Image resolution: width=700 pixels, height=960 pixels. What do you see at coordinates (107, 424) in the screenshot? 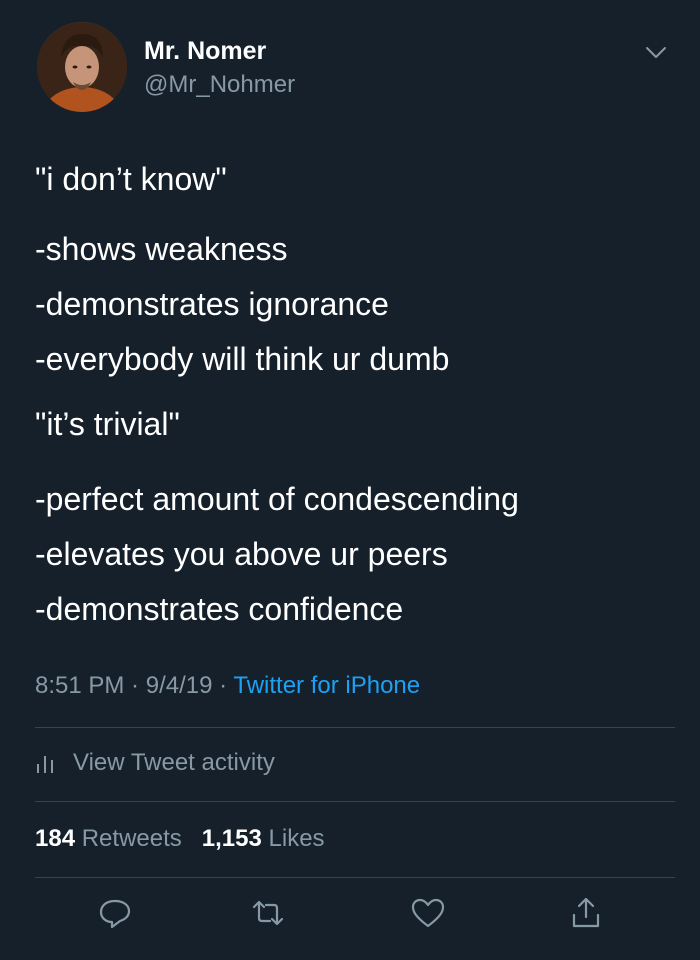
I see `tweet-line: "it’s trivial"` at bounding box center [107, 424].